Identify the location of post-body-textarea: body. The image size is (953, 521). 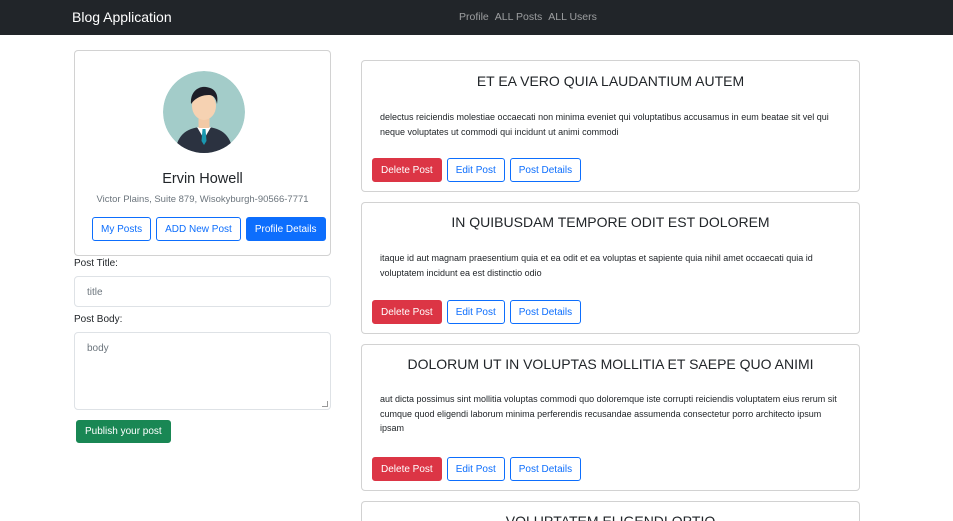
(202, 371).